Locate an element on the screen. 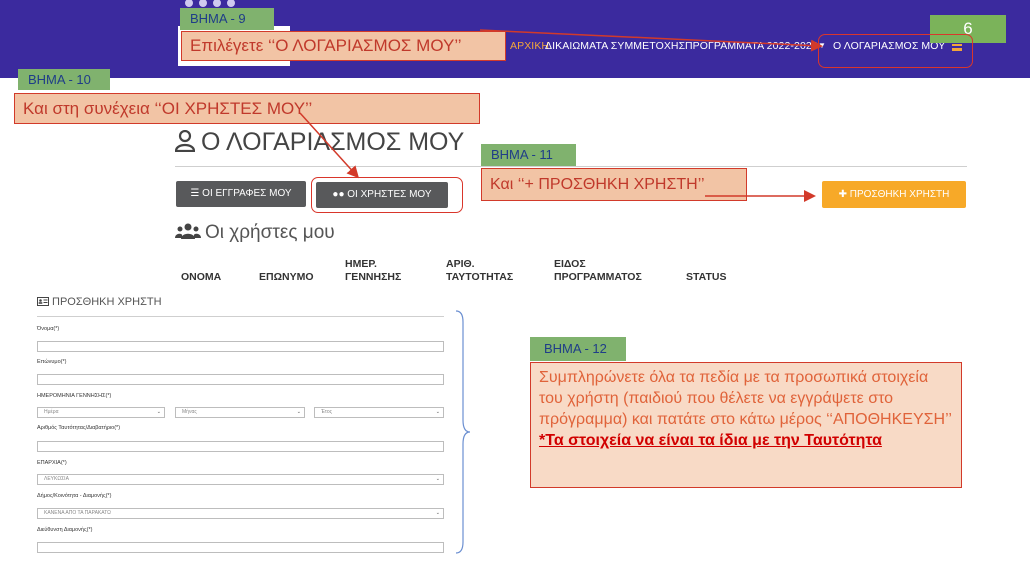 The image size is (1030, 579). arrow-step9 is located at coordinates (651, 40).